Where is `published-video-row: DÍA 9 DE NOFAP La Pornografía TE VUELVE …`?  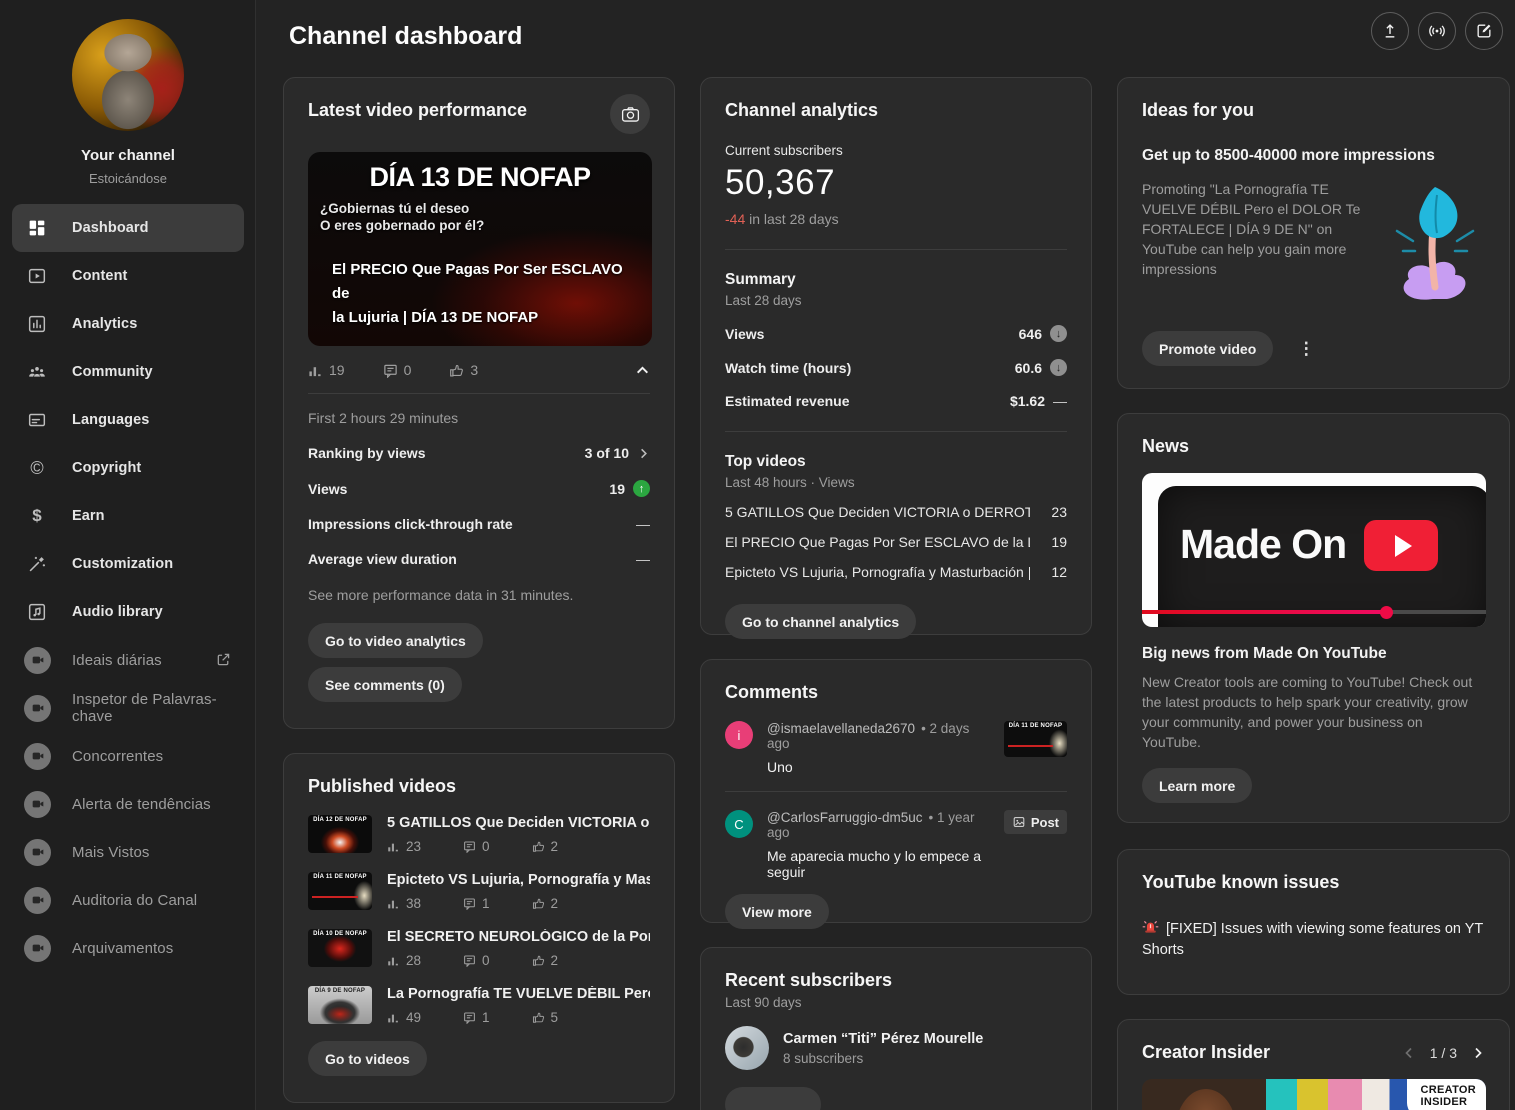
published-video-row: DÍA 9 DE NOFAP La Pornografía TE VUELVE … is located at coordinates (479, 1005).